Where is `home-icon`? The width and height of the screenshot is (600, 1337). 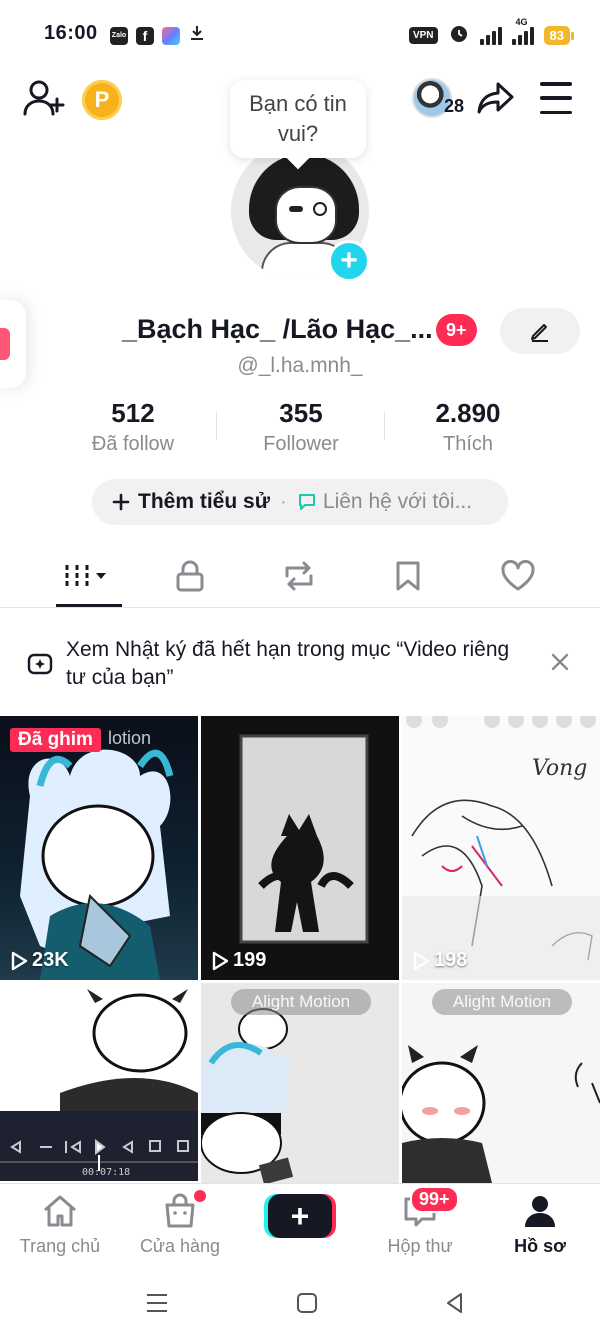
home-icon is located at coordinates (60, 1211).